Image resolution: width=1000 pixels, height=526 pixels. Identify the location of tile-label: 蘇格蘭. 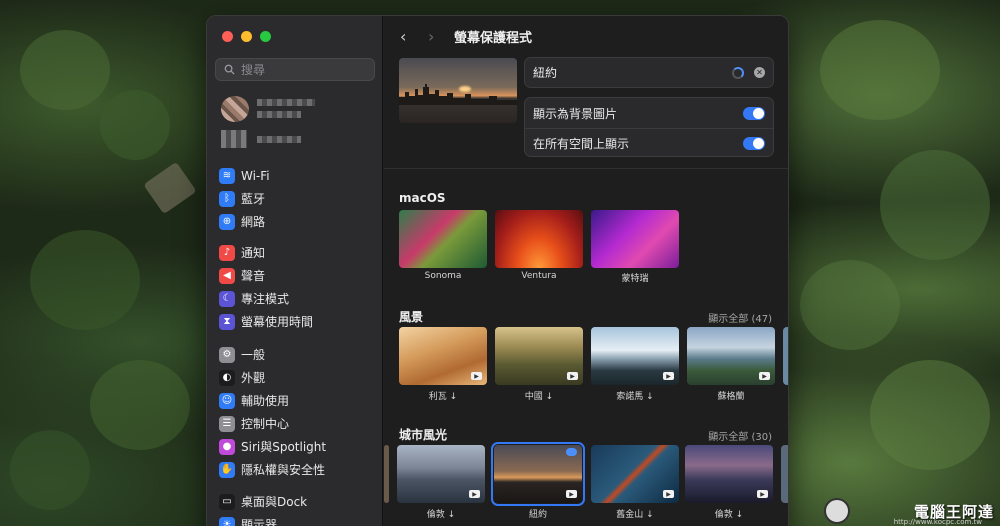
(731, 397).